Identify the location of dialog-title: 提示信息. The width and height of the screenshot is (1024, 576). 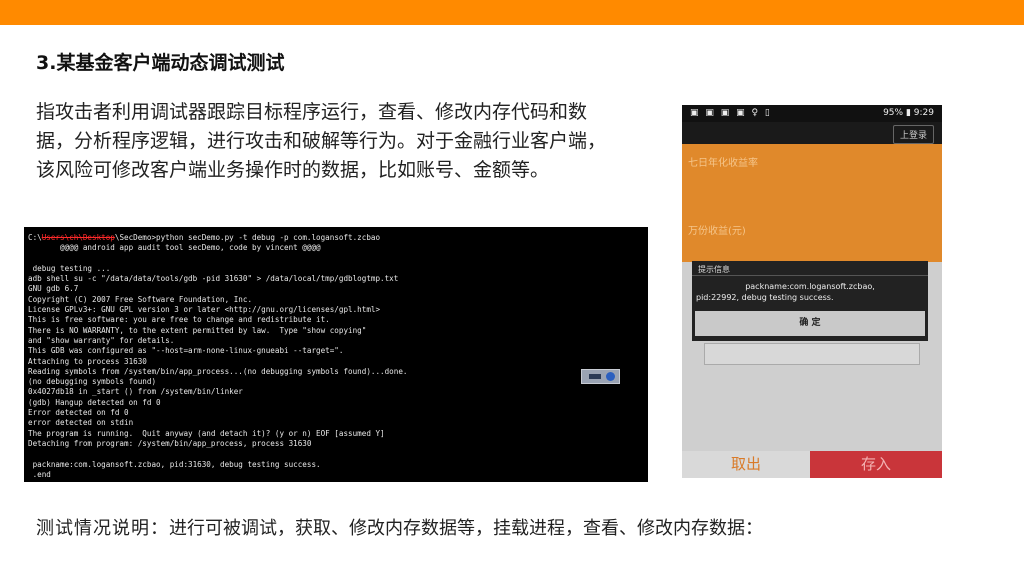
(714, 269).